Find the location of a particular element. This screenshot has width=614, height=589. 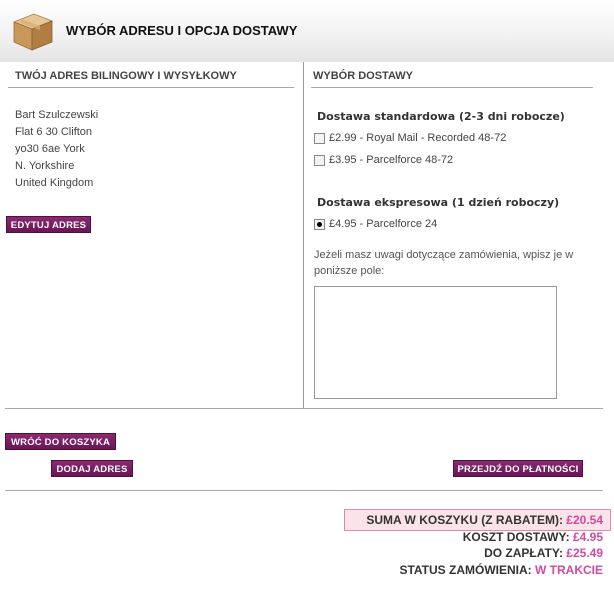

delivery-divider is located at coordinates (452, 87).